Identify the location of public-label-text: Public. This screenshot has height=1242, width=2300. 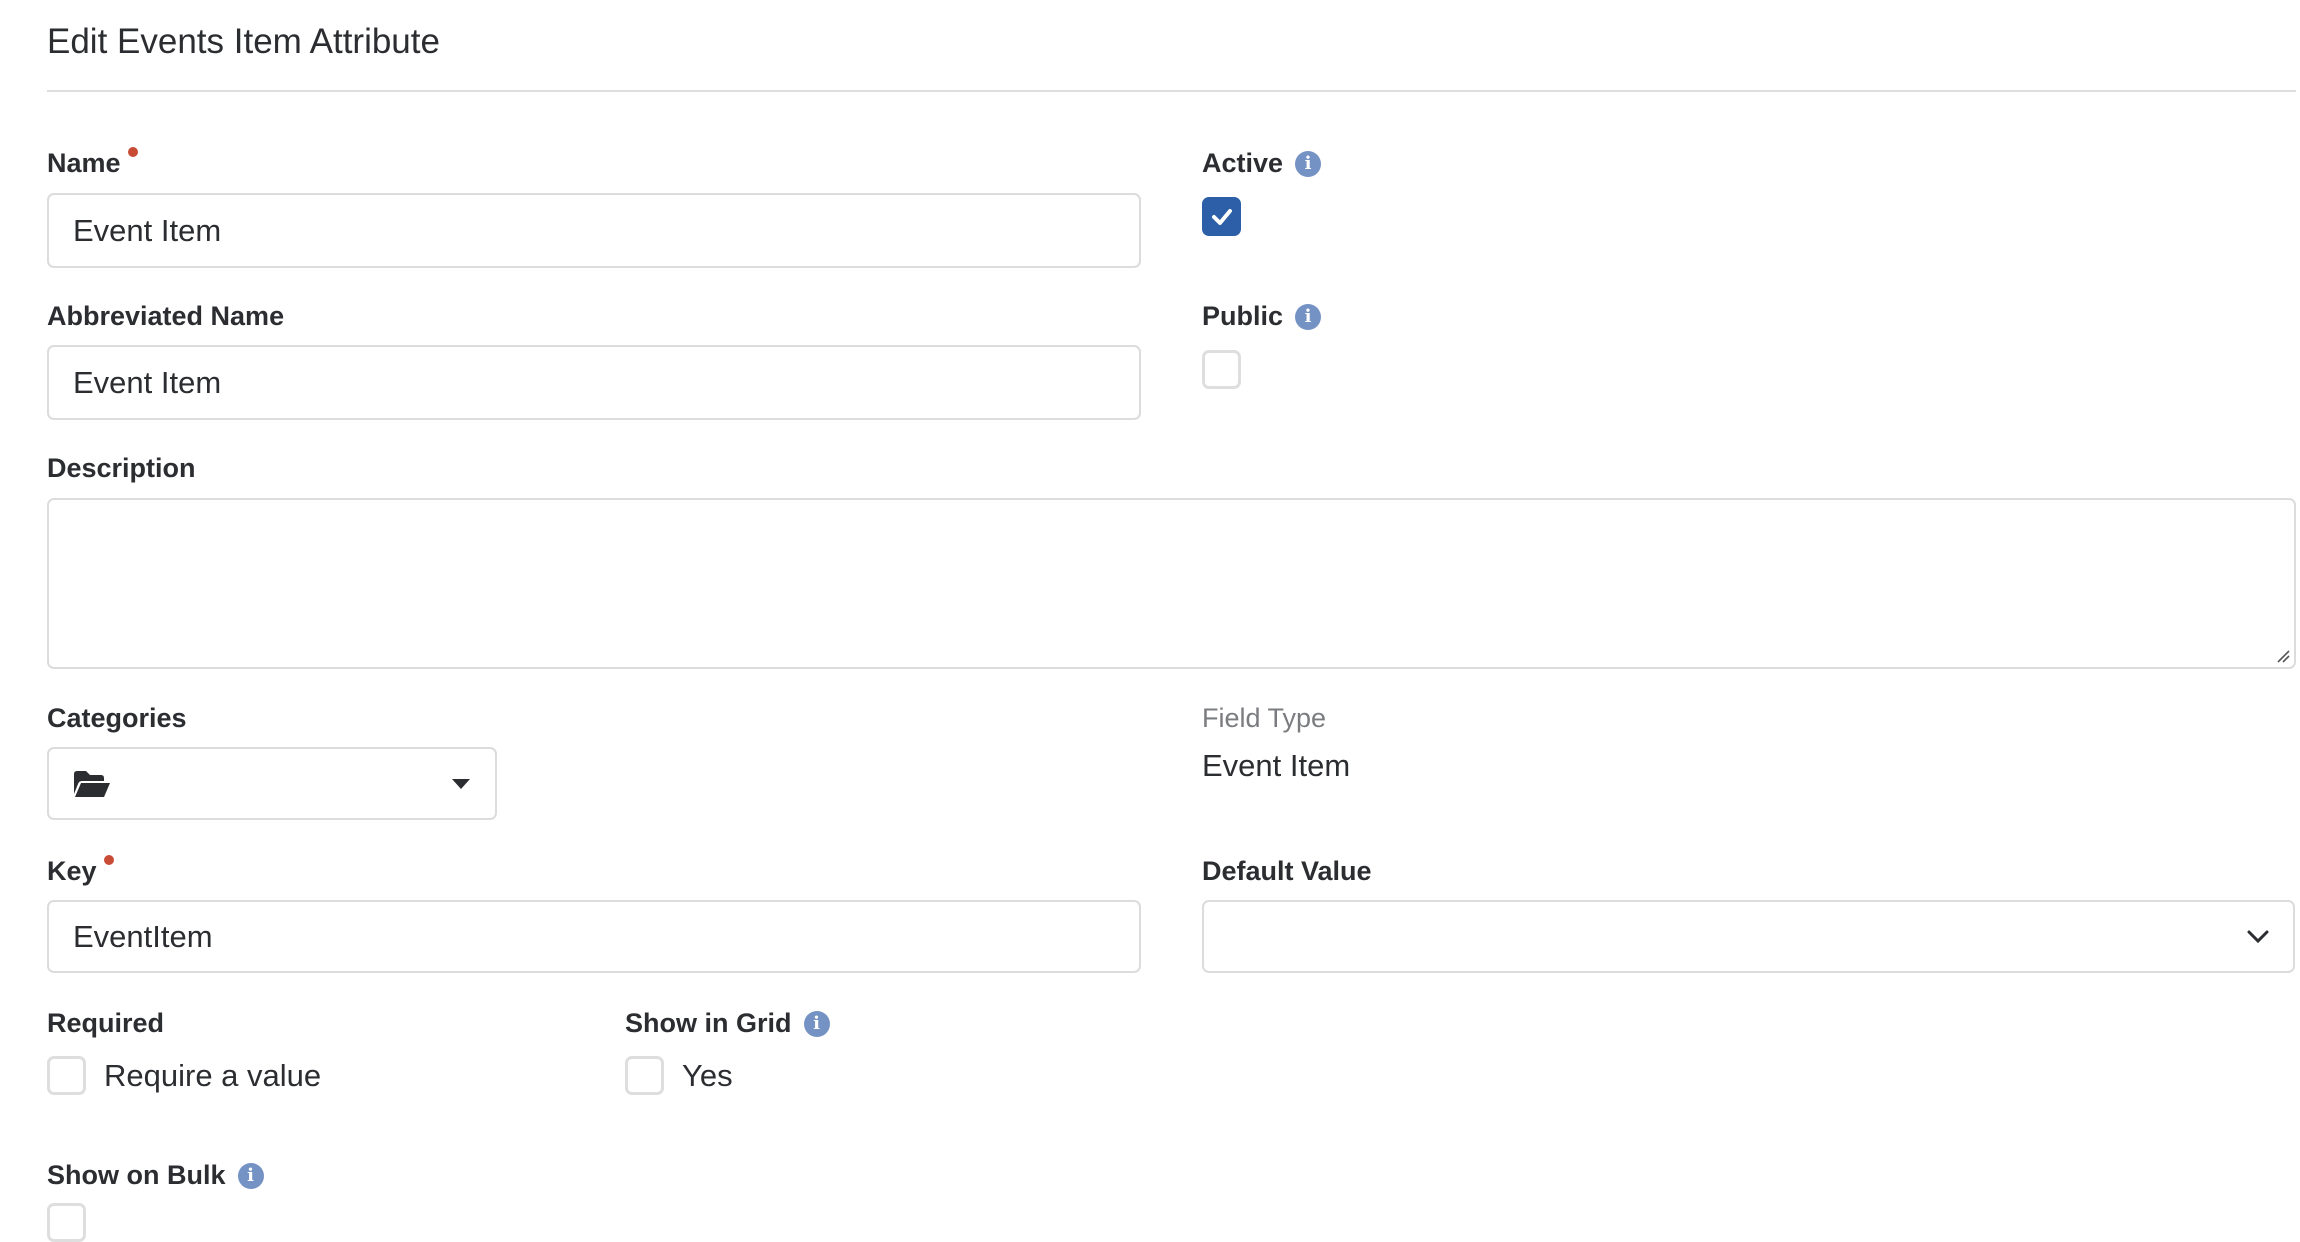
(1243, 316).